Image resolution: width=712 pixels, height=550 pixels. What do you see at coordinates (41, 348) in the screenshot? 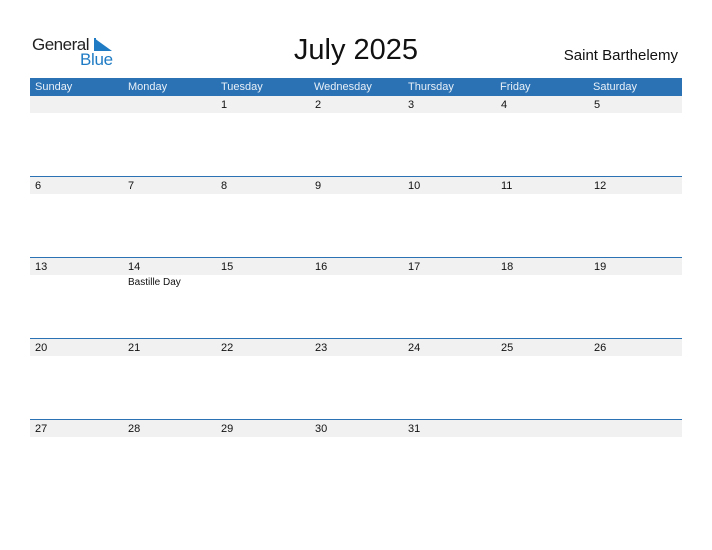
I see `day-number: 20` at bounding box center [41, 348].